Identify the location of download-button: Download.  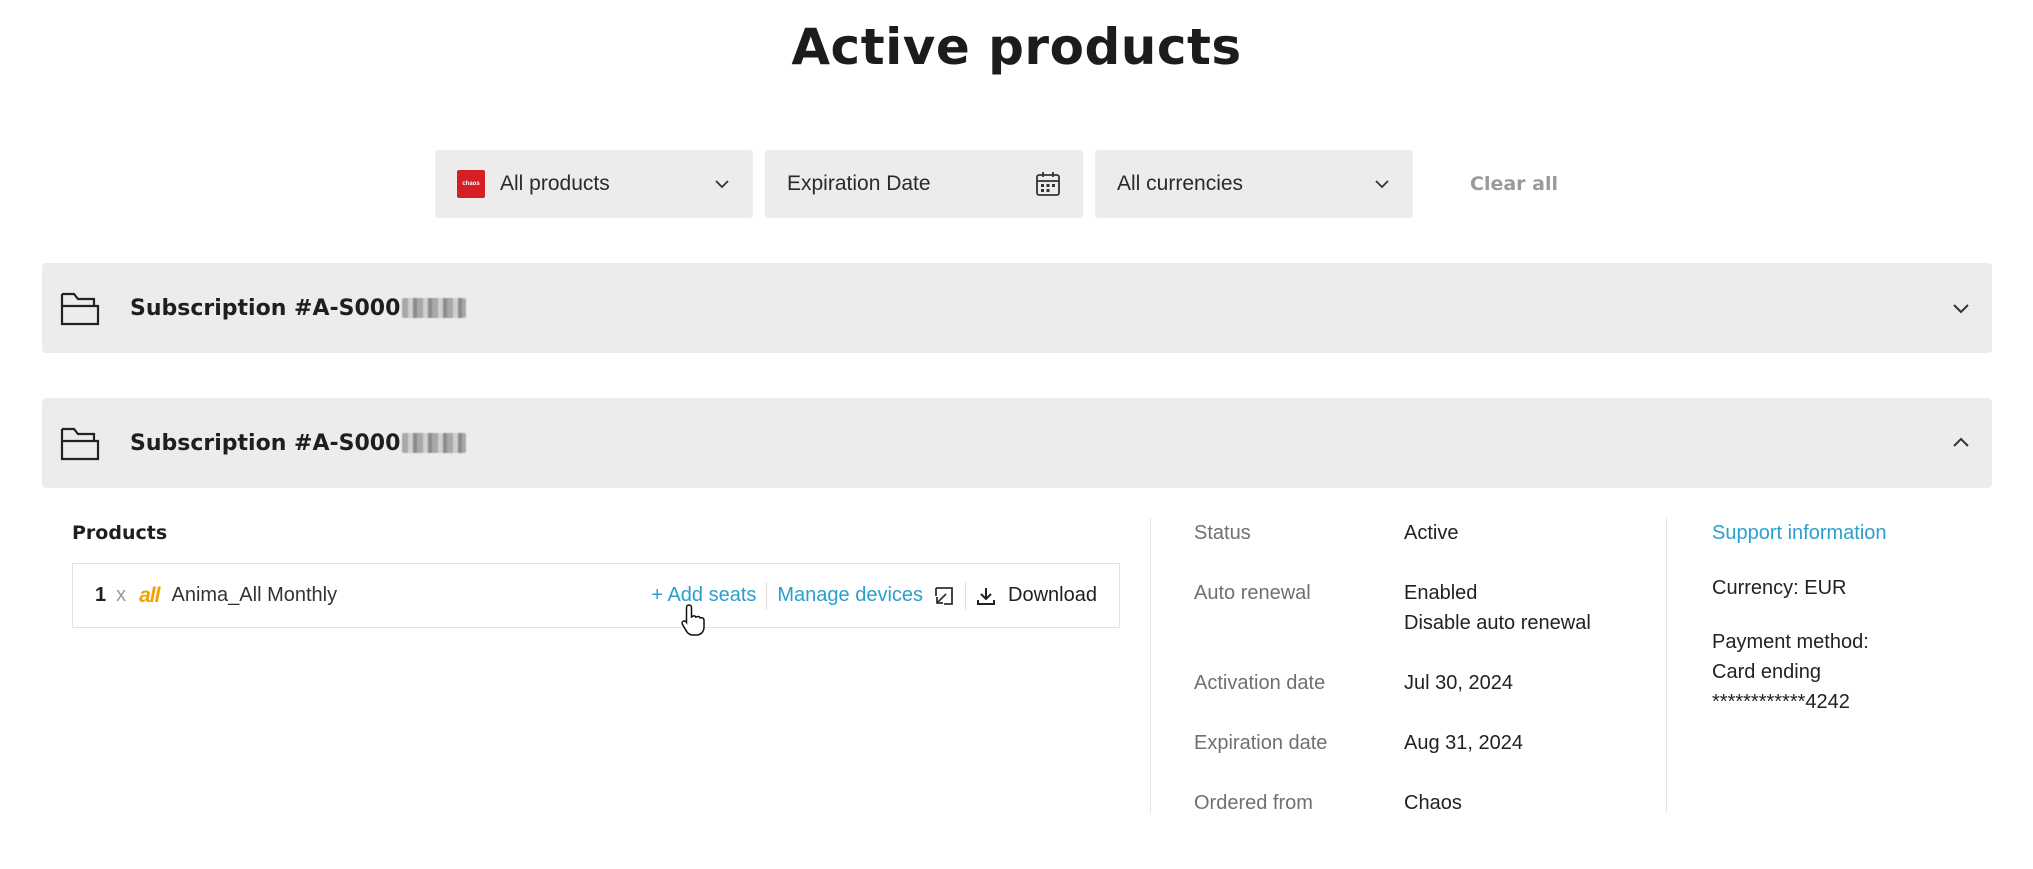
(1036, 595).